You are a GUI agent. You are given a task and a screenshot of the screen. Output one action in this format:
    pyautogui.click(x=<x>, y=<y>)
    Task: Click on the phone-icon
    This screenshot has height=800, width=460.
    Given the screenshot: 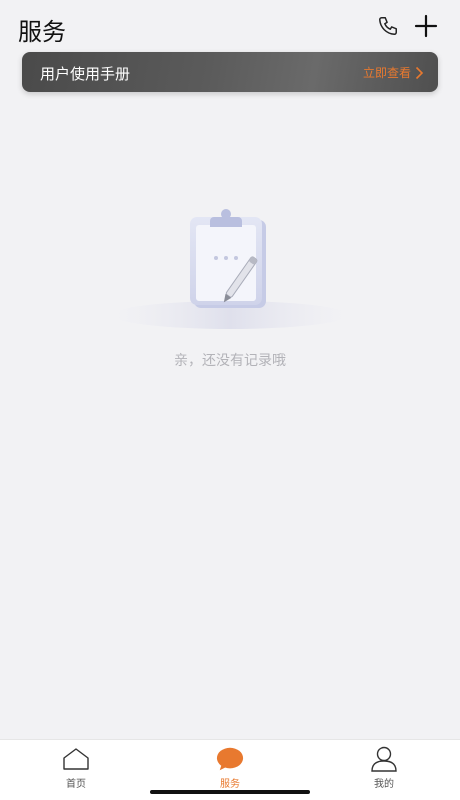 What is the action you would take?
    pyautogui.click(x=388, y=26)
    